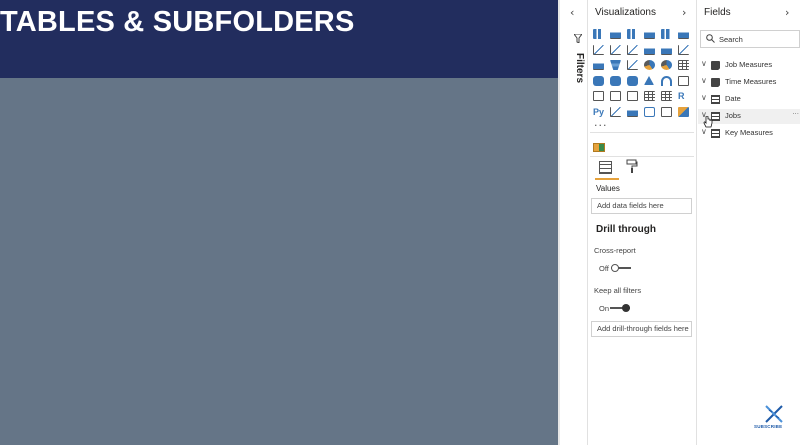  What do you see at coordinates (615, 80) in the screenshot?
I see `filled-map-icon` at bounding box center [615, 80].